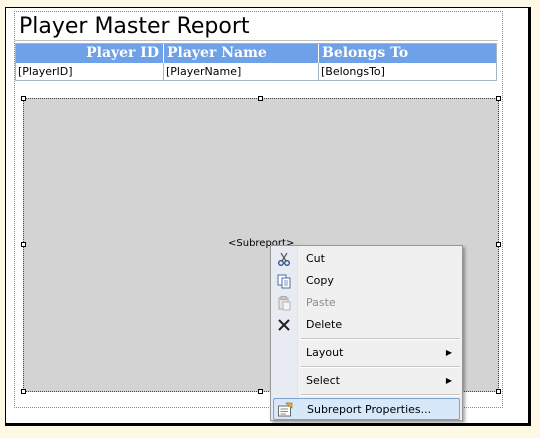 This screenshot has height=438, width=540. Describe the element at coordinates (366, 281) in the screenshot. I see `menu-item-copy: Copy` at that location.